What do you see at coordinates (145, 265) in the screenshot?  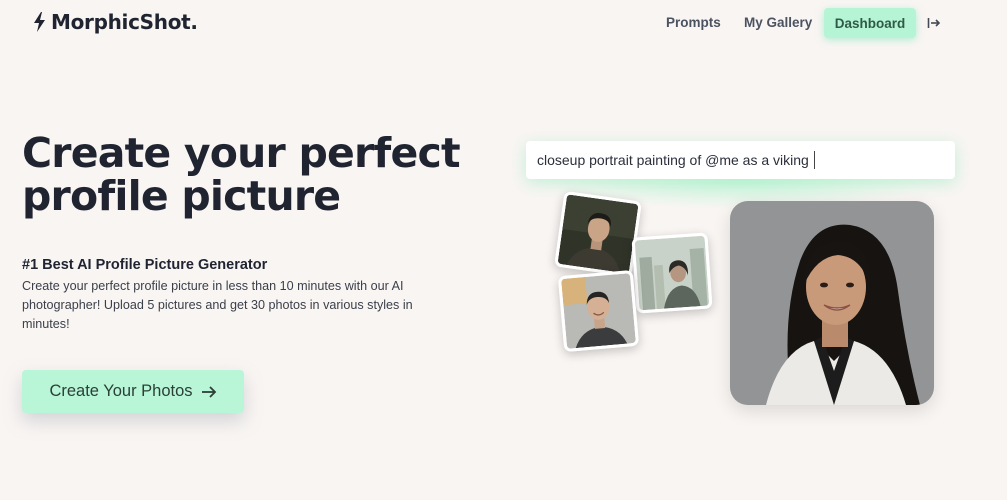 I see `hero-subtitle: #1 Best AI Profile Picture Generator` at bounding box center [145, 265].